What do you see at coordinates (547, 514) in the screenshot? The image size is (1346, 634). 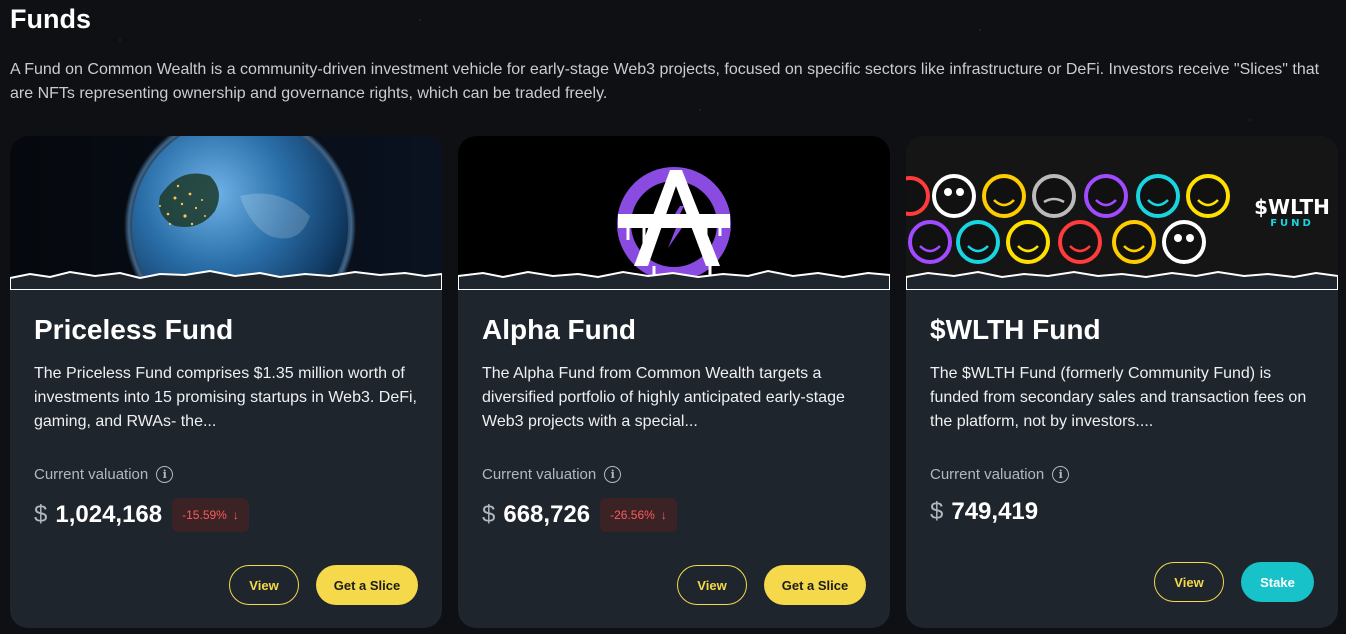 I see `valuation-amount: 668,726` at bounding box center [547, 514].